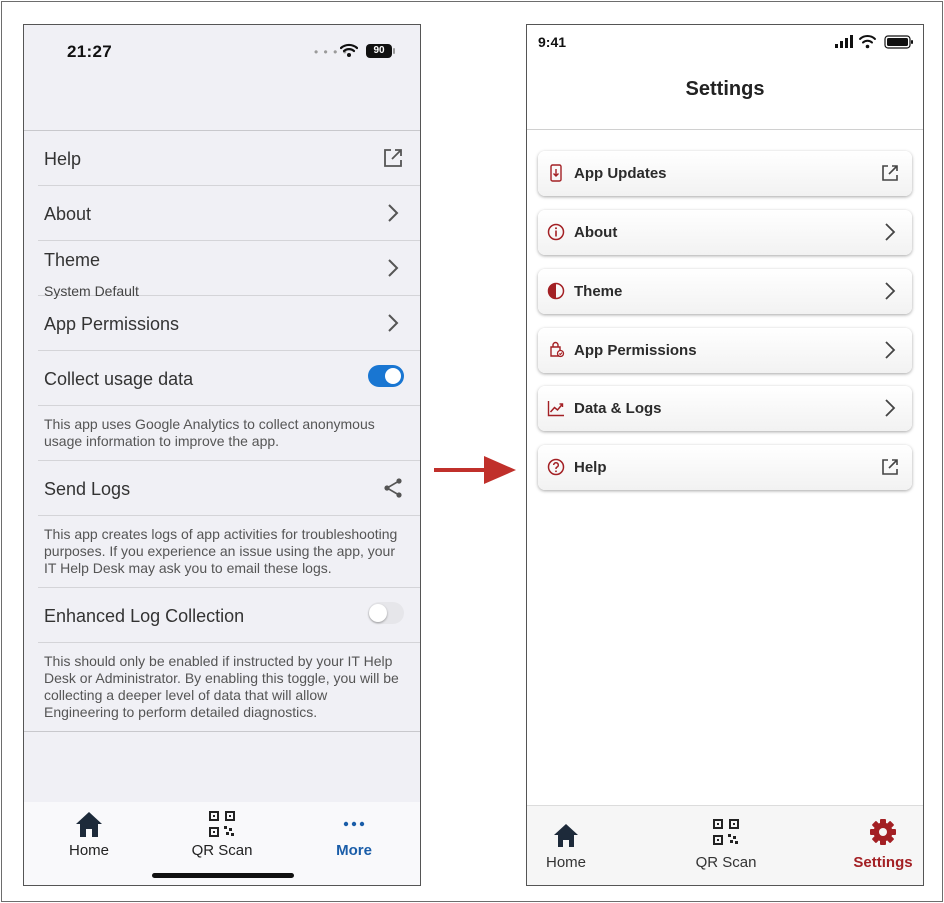  What do you see at coordinates (222, 50) in the screenshot?
I see `status-bar: 21:27 • • • • 90` at bounding box center [222, 50].